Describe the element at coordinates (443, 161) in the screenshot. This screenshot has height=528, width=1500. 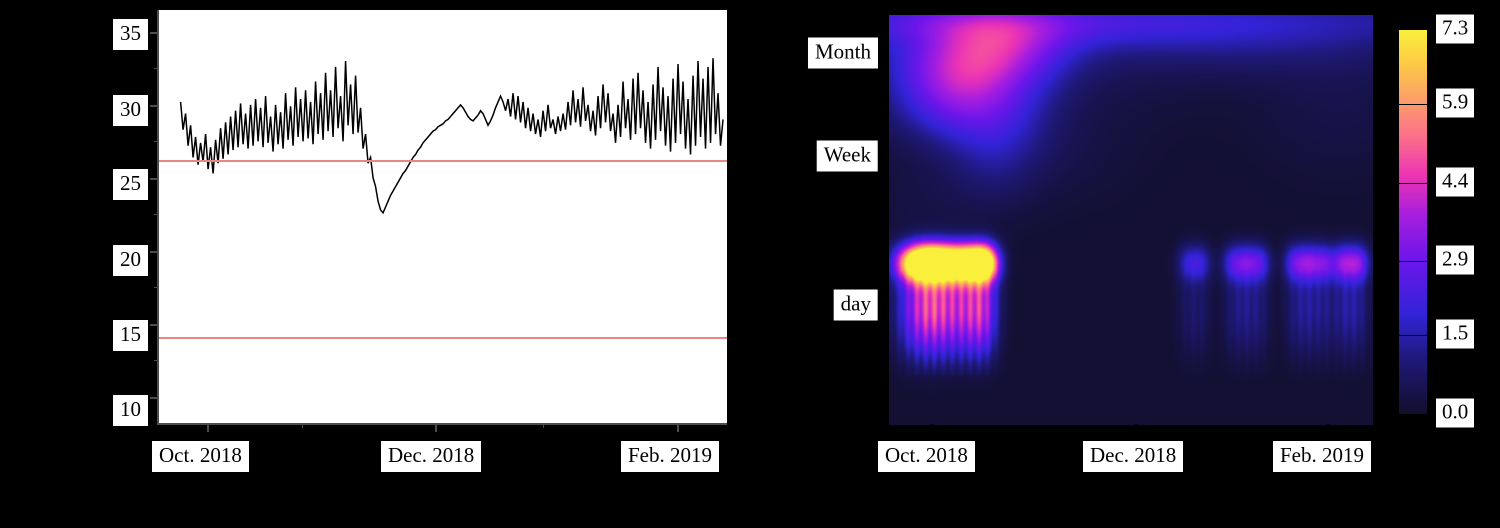
I see `threshold-line-upper` at that location.